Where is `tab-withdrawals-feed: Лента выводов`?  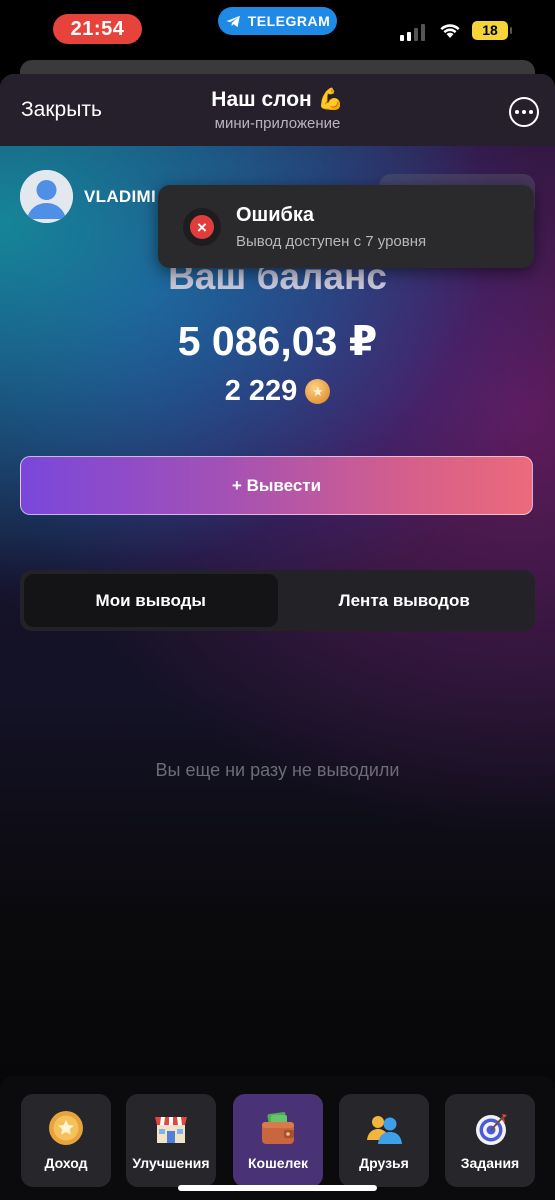 tab-withdrawals-feed: Лента выводов is located at coordinates (405, 600).